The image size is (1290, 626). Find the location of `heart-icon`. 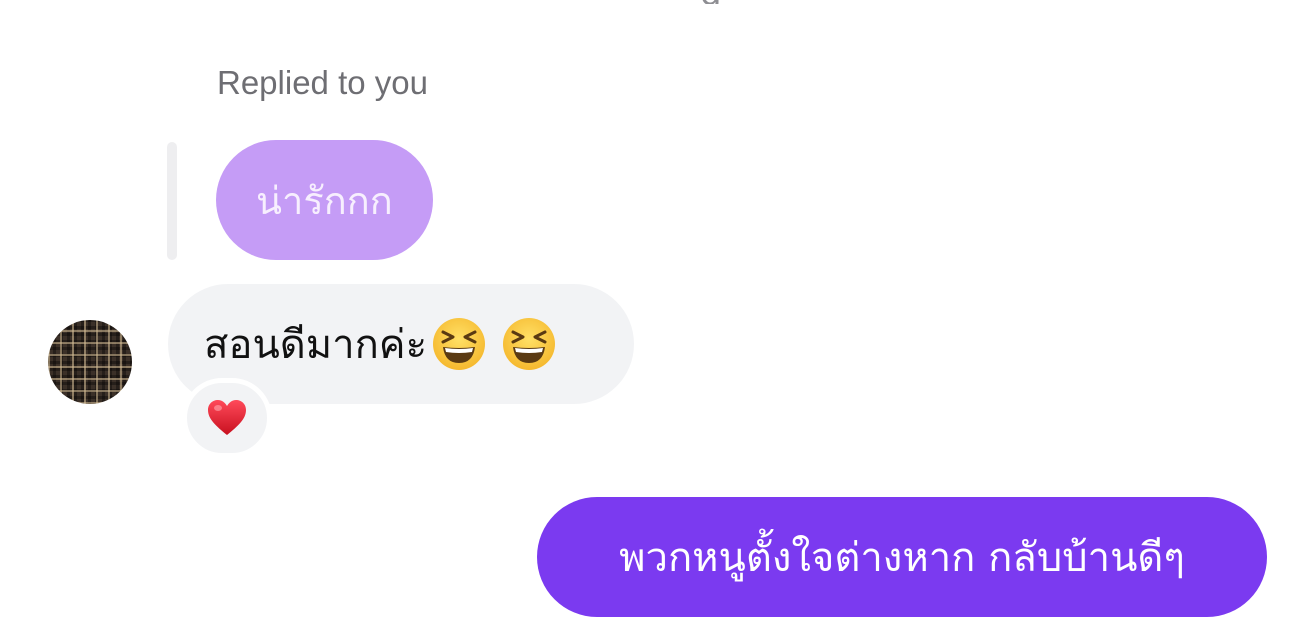

heart-icon is located at coordinates (227, 417).